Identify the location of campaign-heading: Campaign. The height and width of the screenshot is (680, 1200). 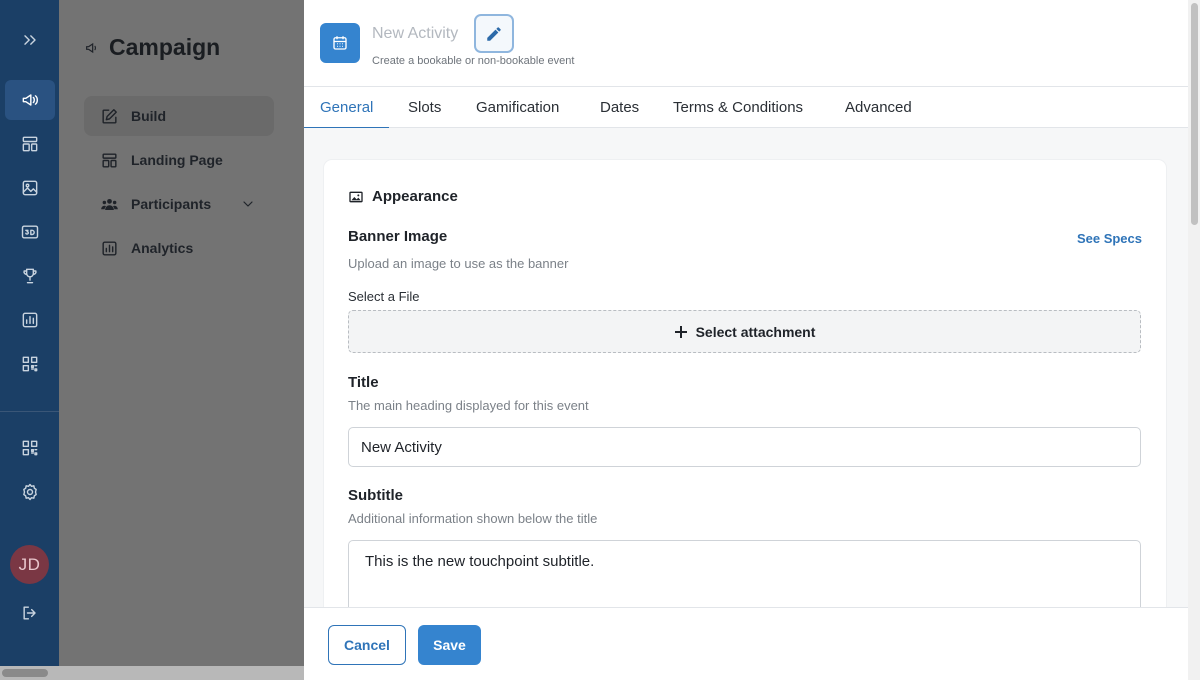
(152, 47).